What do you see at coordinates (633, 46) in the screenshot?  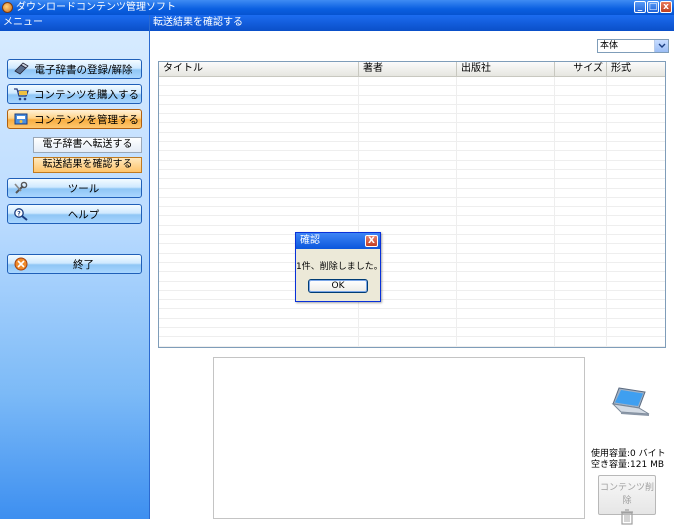 I see `storage-select: 本体` at bounding box center [633, 46].